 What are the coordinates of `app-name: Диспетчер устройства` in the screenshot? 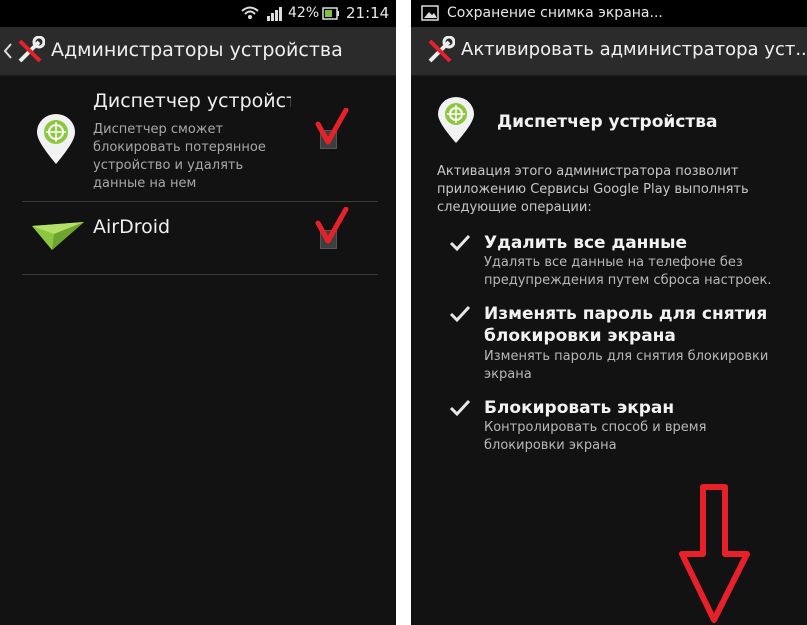 It's located at (607, 122).